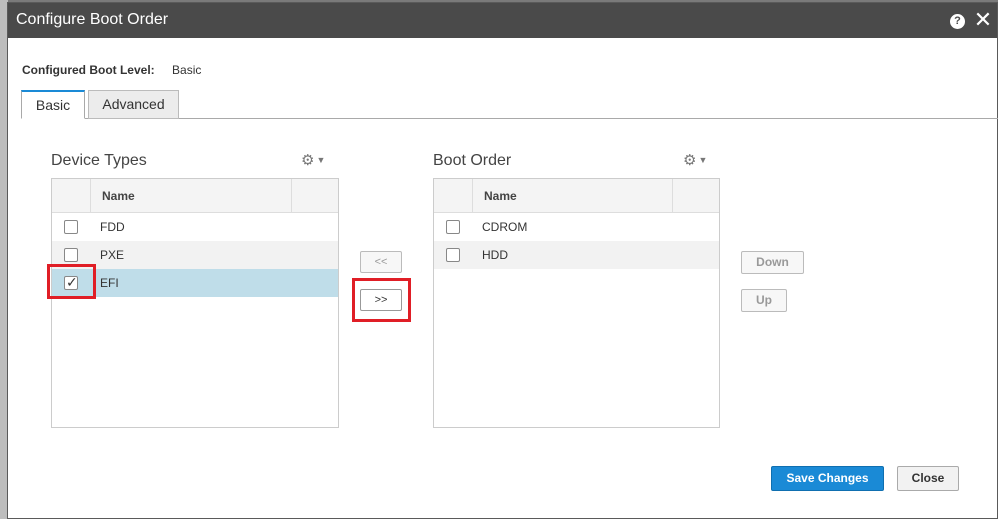 This screenshot has height=519, width=998. What do you see at coordinates (509, 104) in the screenshot?
I see `tab-bar: Basic Advanced` at bounding box center [509, 104].